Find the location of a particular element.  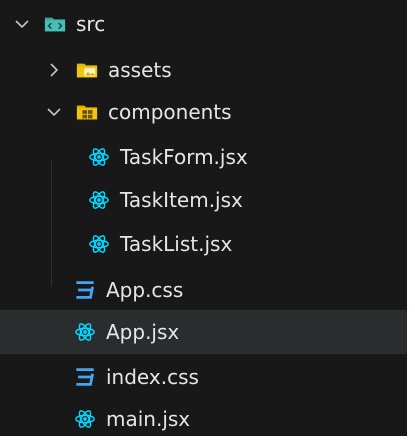

assets-folder-icon is located at coordinates (87, 70).